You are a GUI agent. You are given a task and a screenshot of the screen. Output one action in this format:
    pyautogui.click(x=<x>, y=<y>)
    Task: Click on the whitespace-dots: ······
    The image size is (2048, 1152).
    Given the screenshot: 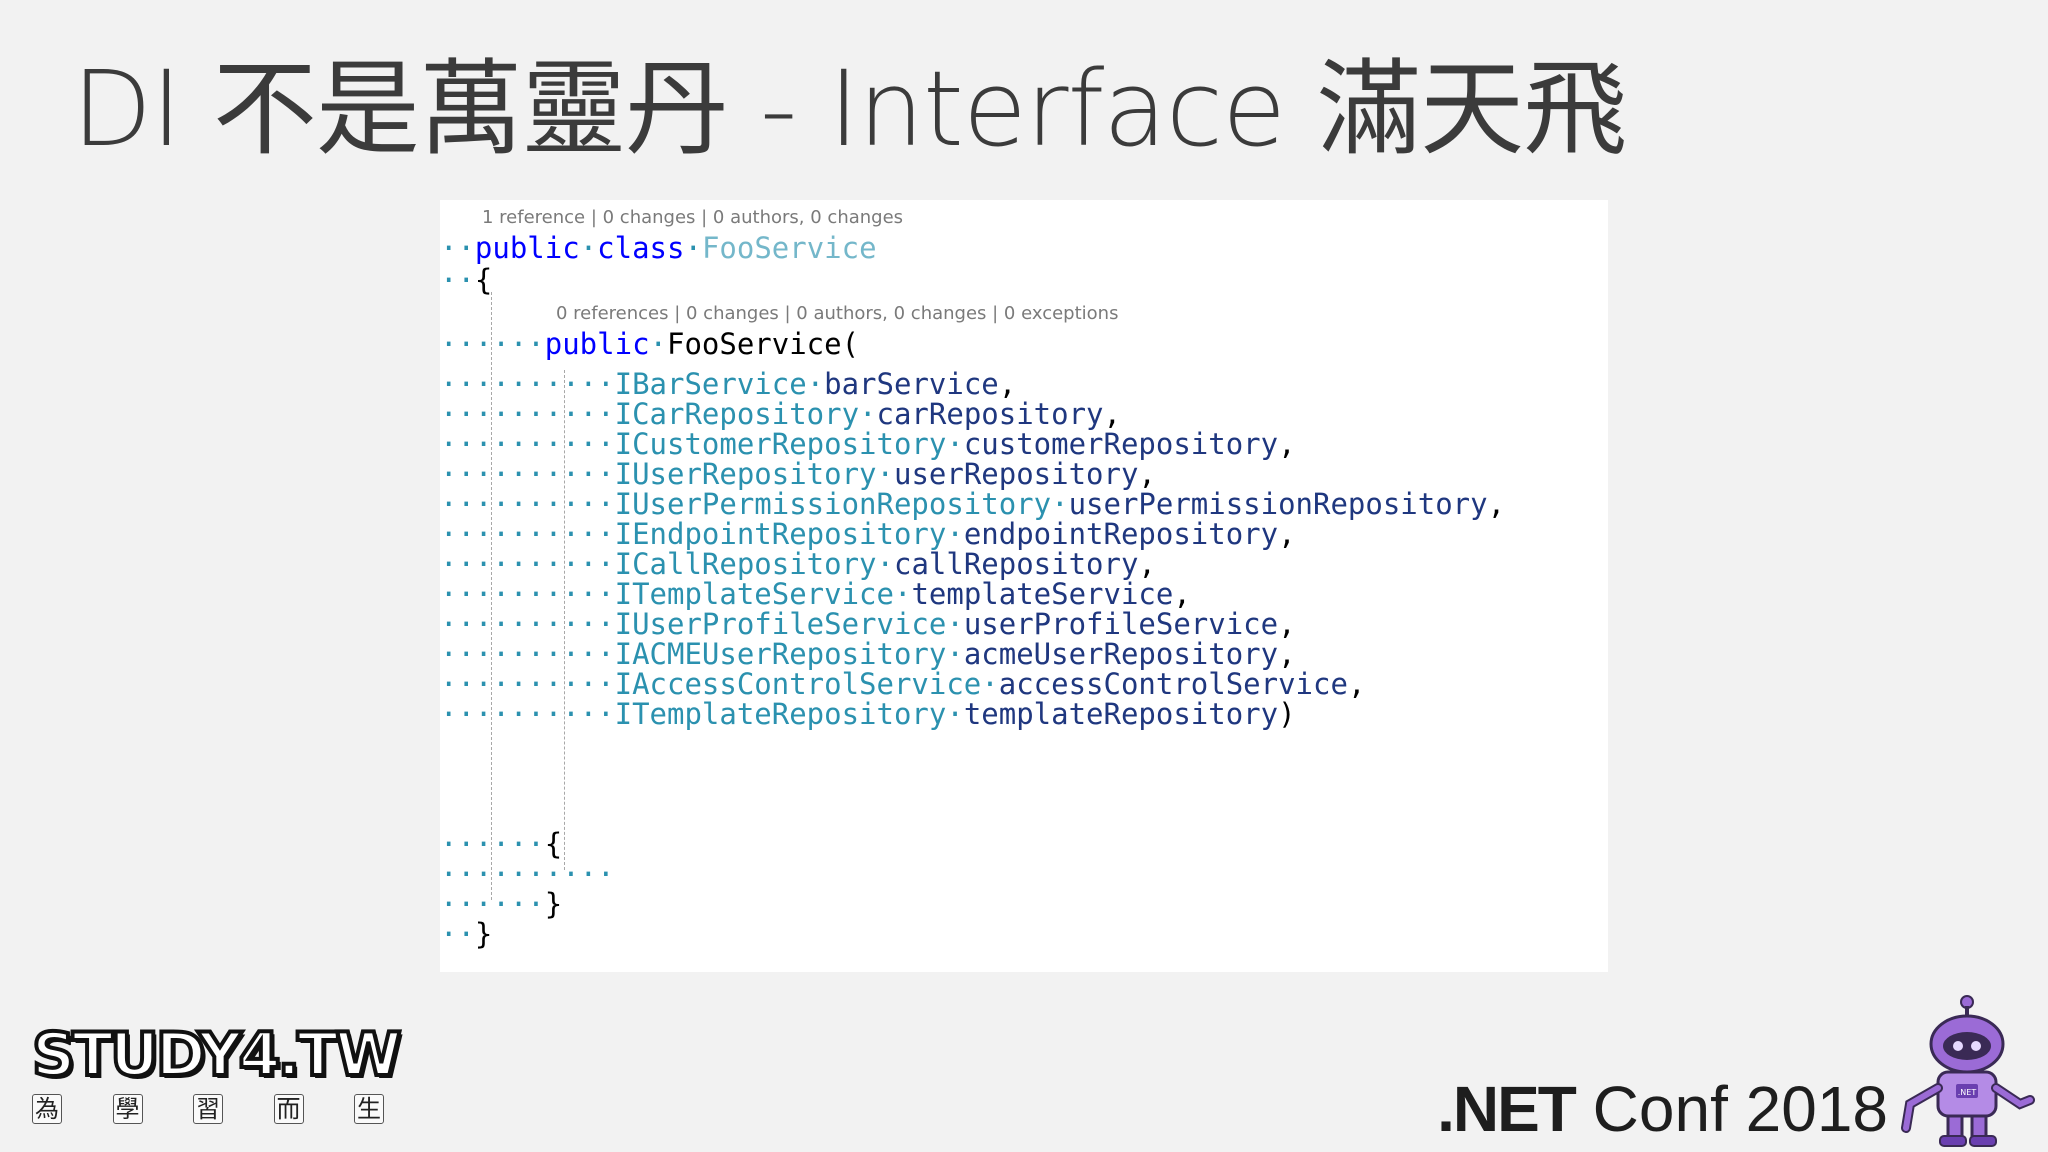 What is the action you would take?
    pyautogui.click(x=492, y=344)
    